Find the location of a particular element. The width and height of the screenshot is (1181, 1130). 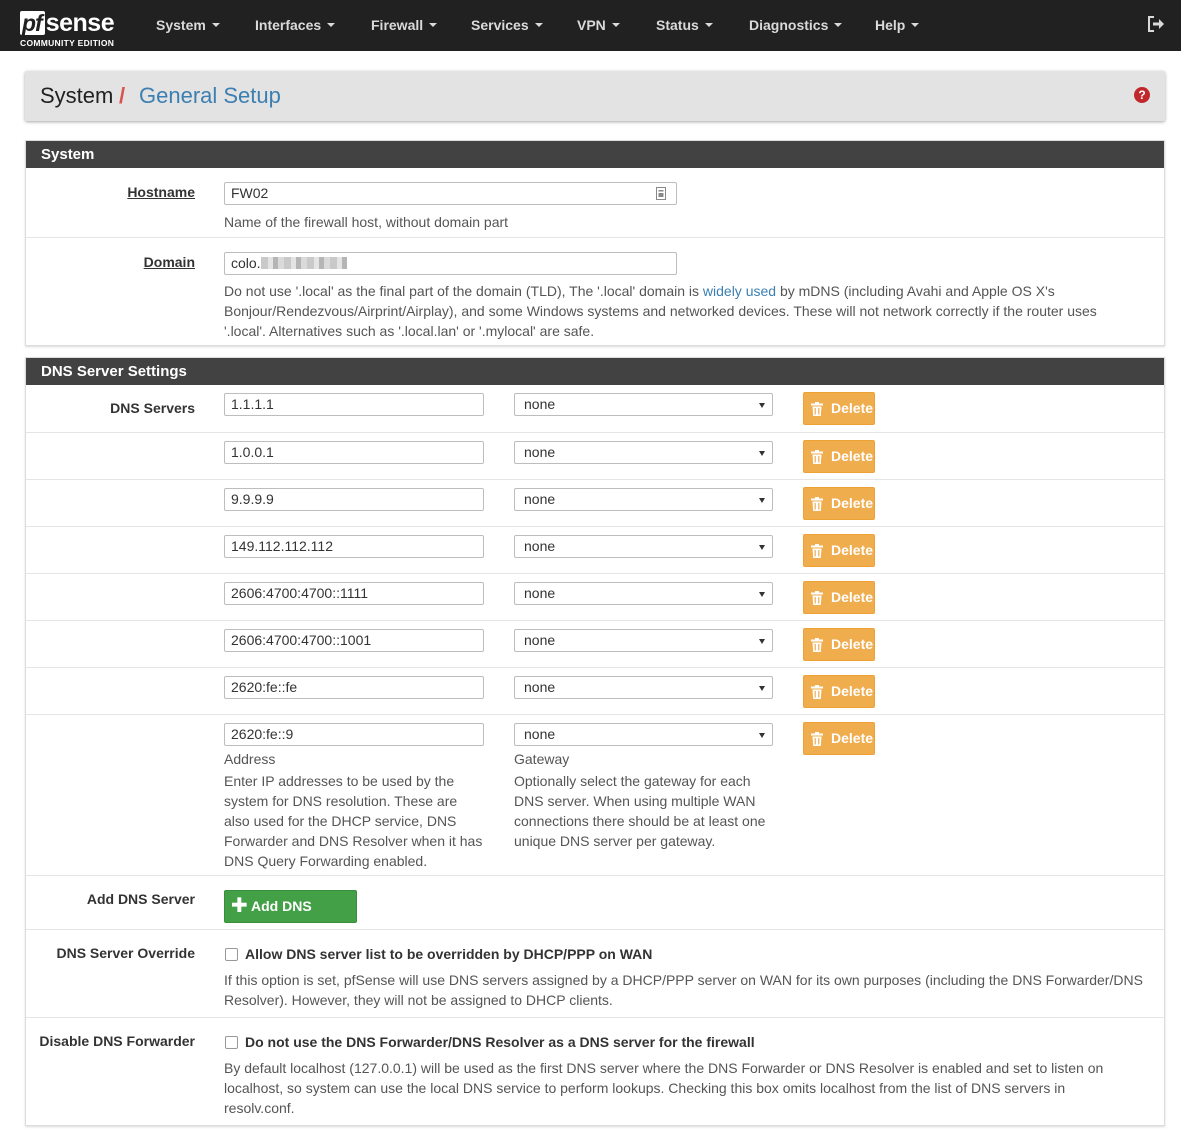

dns-address-input: 2606:4700:4700::1111 is located at coordinates (354, 593).